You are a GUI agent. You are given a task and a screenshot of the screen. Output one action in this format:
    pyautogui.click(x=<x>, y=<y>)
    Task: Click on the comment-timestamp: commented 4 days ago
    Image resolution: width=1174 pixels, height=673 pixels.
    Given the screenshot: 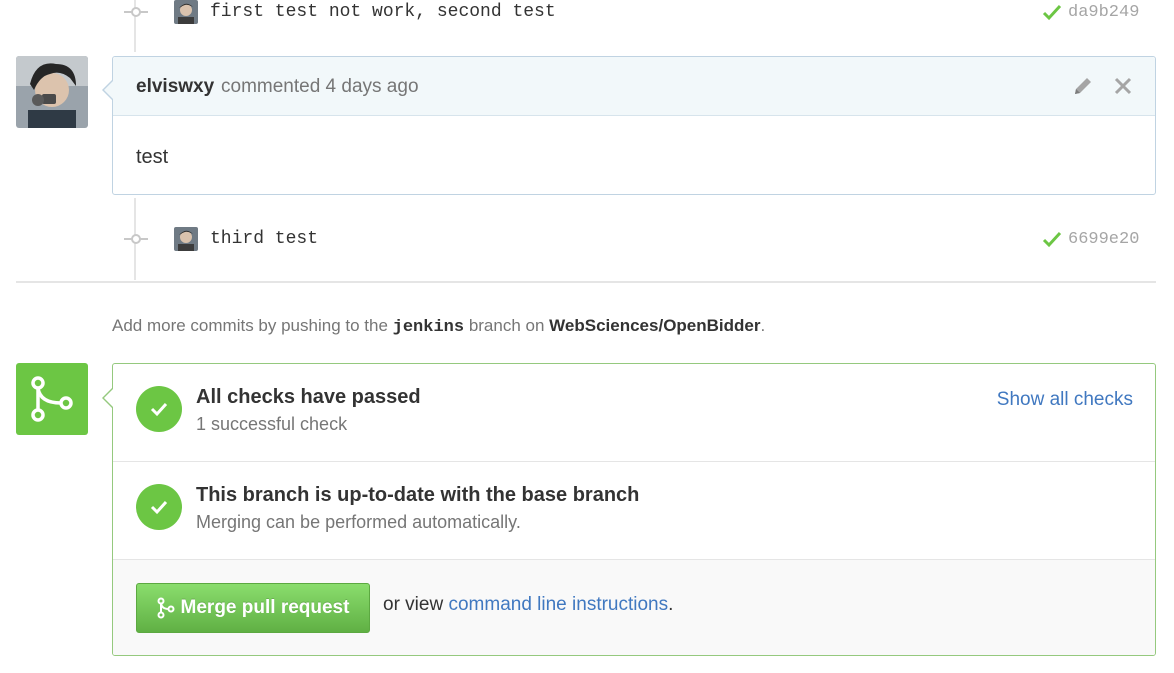 What is the action you would take?
    pyautogui.click(x=320, y=87)
    